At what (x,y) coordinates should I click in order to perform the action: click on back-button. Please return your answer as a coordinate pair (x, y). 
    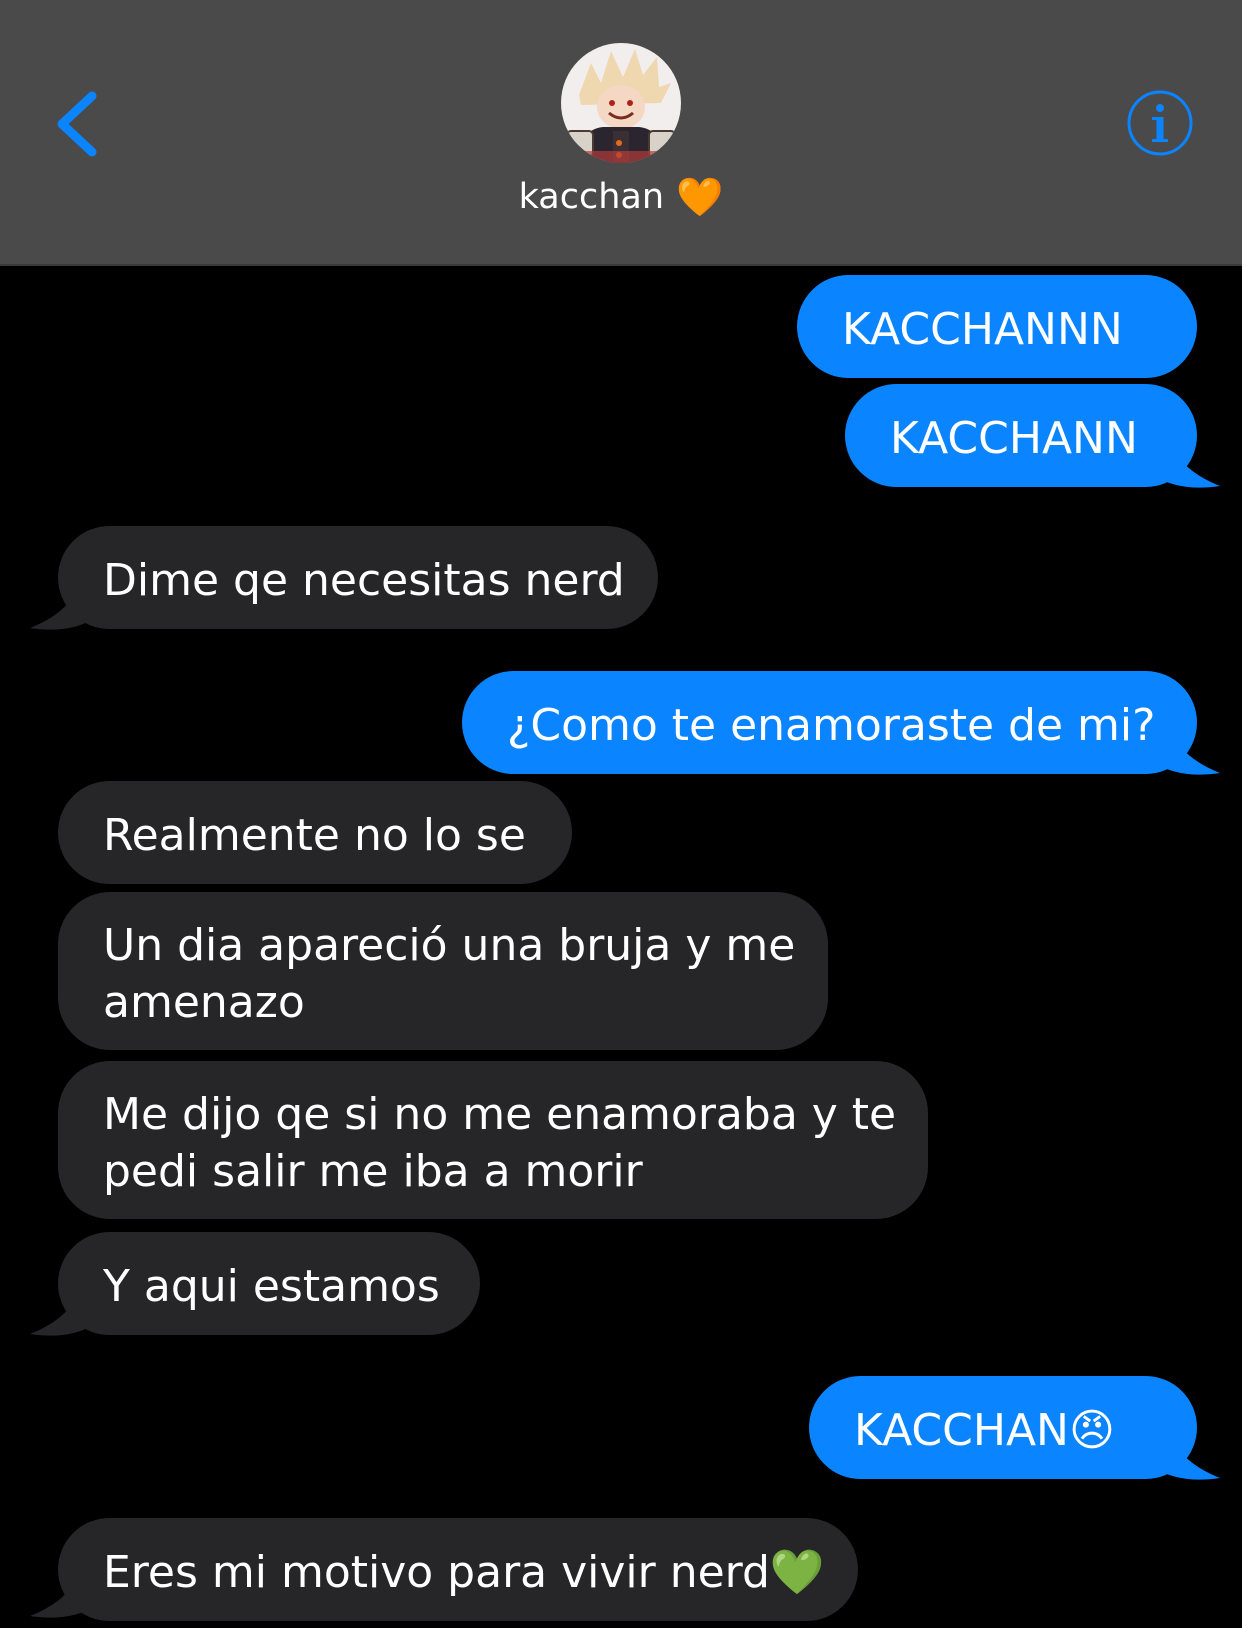
    Looking at the image, I should click on (82, 126).